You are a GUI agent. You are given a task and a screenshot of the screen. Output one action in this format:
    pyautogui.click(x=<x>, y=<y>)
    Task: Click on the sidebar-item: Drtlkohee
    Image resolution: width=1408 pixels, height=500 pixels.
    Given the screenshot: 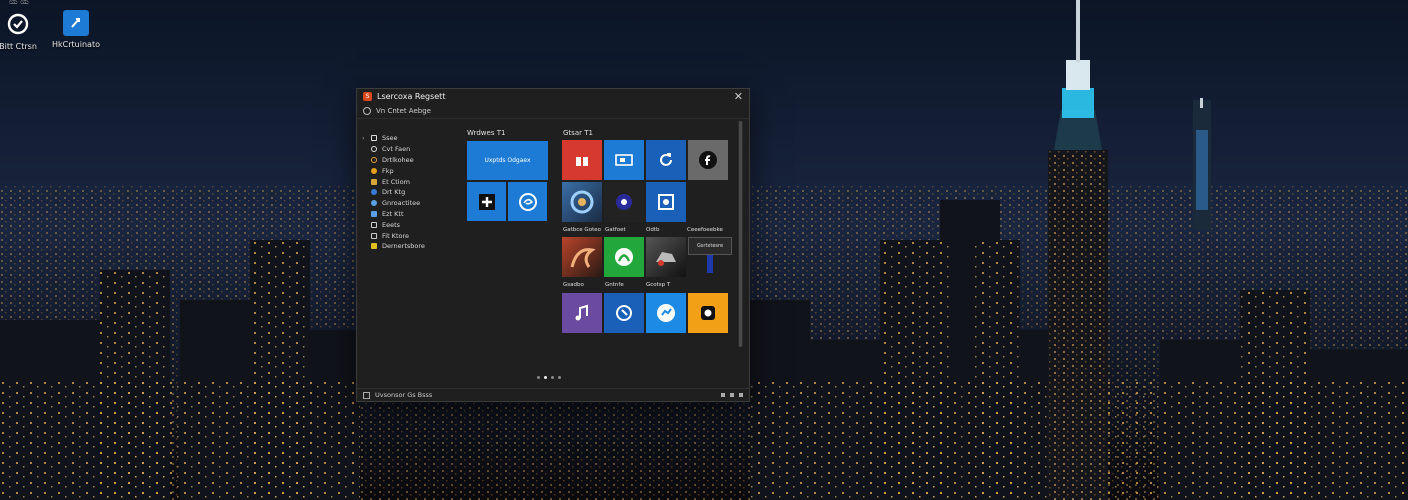 What is the action you would take?
    pyautogui.click(x=406, y=160)
    